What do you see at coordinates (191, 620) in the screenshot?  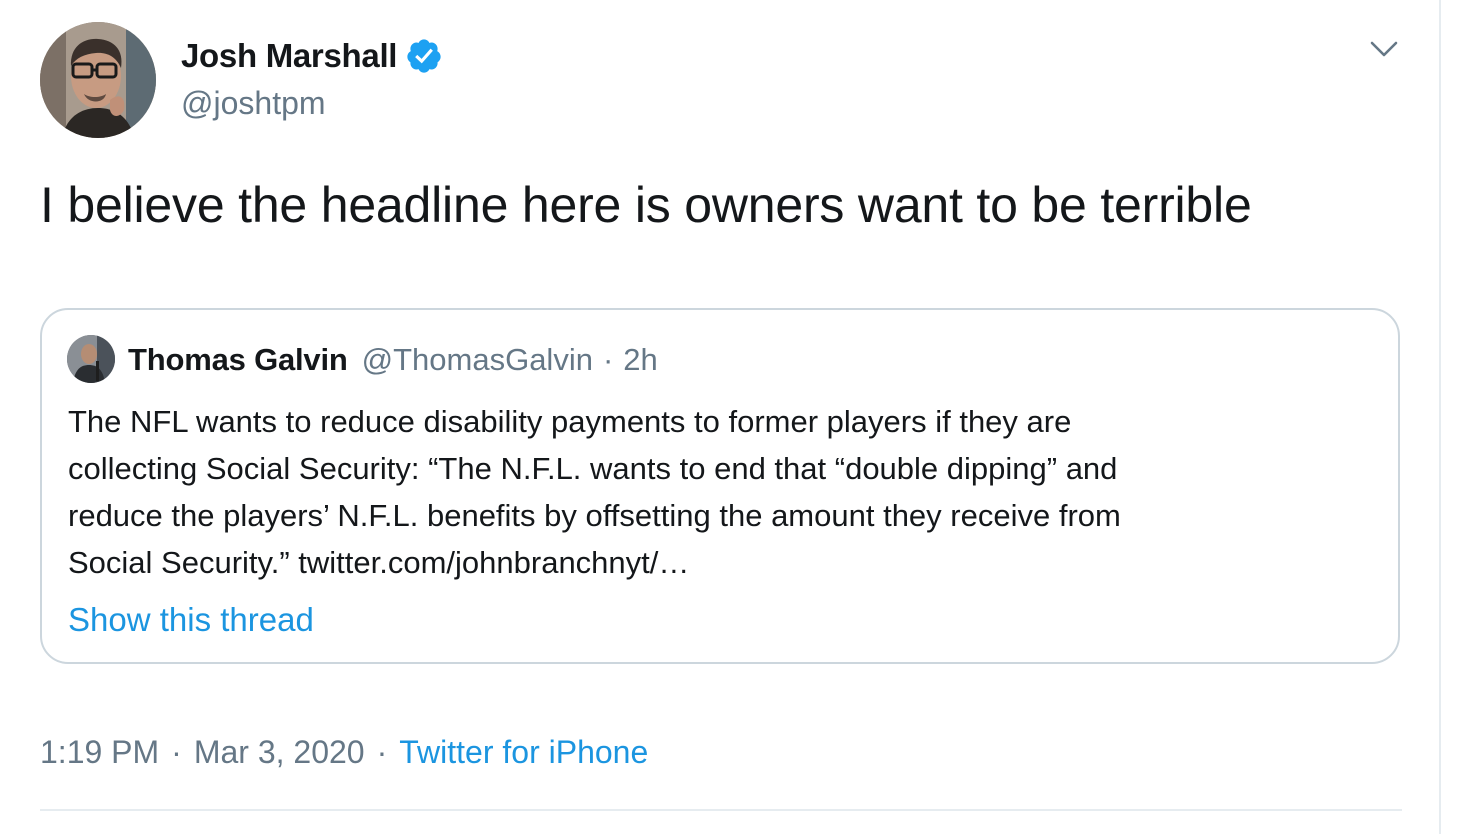 I see `show-thread-link: Show this thread` at bounding box center [191, 620].